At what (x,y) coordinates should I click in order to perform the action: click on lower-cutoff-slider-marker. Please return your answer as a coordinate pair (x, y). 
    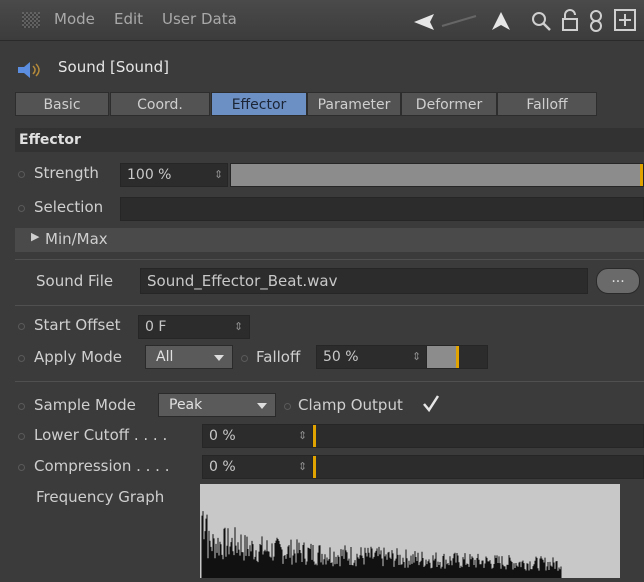
    Looking at the image, I should click on (314, 436).